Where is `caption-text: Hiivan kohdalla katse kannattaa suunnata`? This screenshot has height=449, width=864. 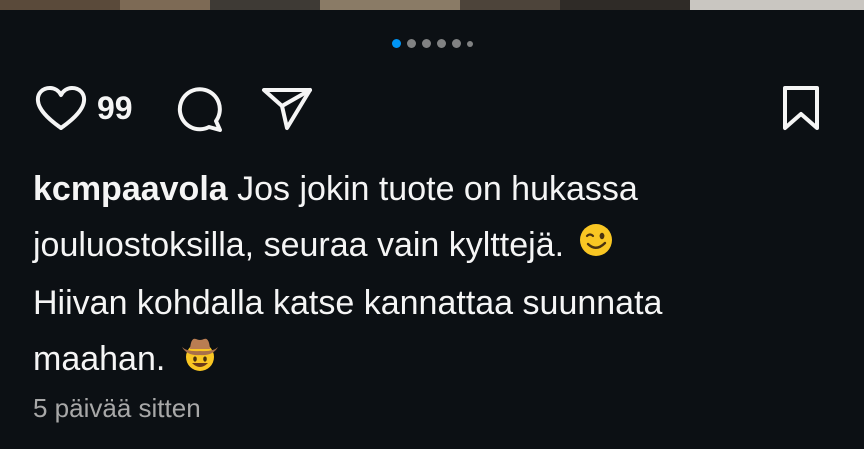 caption-text: Hiivan kohdalla katse kannattaa suunnata is located at coordinates (348, 303).